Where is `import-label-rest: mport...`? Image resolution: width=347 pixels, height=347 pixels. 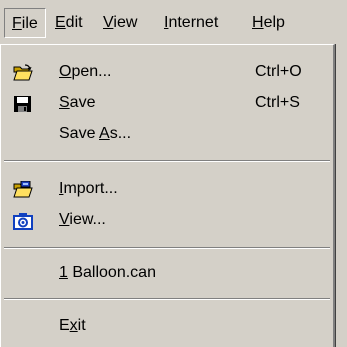 import-label-rest: mport... is located at coordinates (90, 188).